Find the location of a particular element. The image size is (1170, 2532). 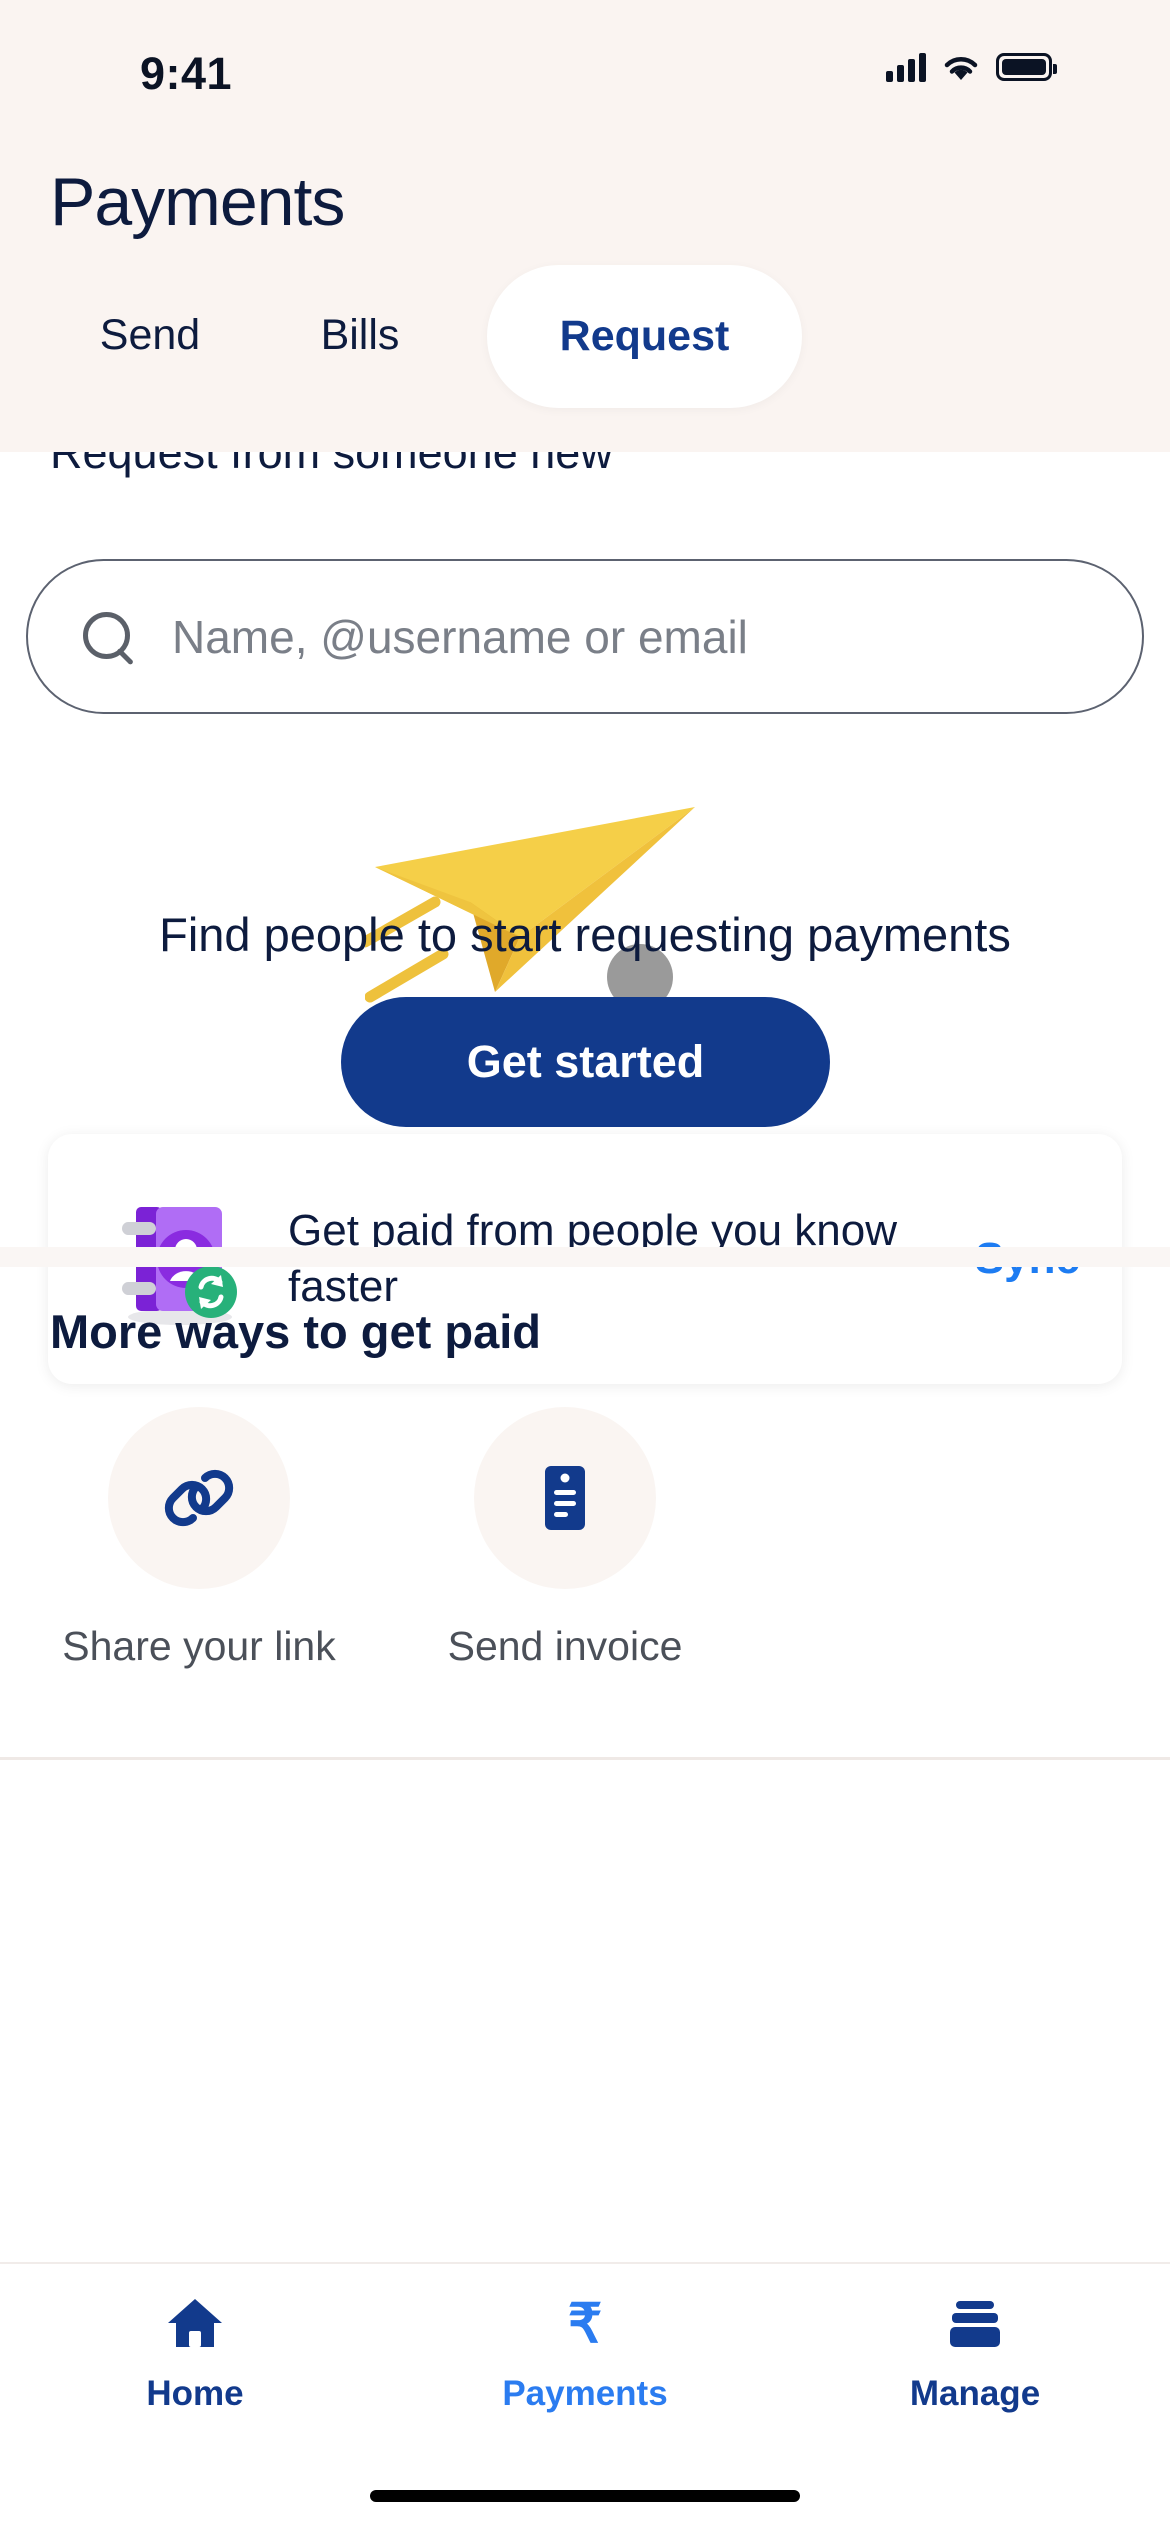

tab-request: Request is located at coordinates (644, 336).